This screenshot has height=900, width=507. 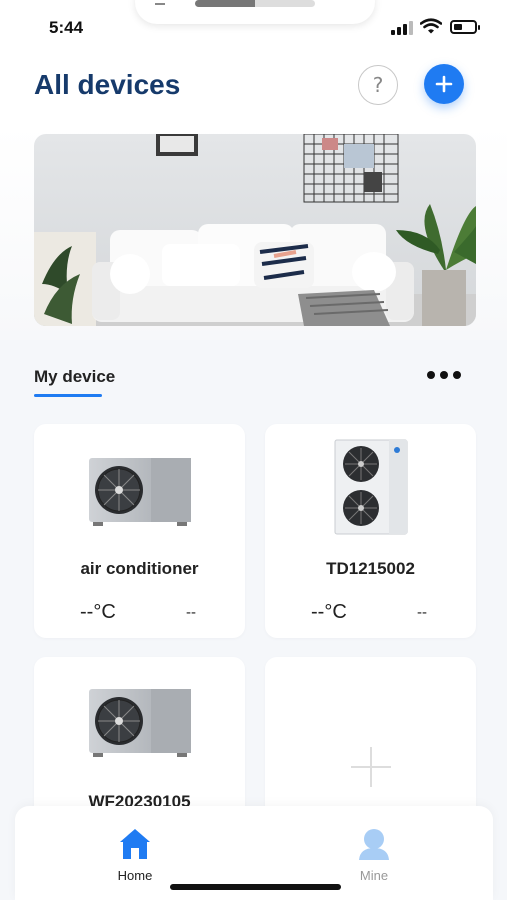 What do you see at coordinates (444, 375) in the screenshot?
I see `more-options-button` at bounding box center [444, 375].